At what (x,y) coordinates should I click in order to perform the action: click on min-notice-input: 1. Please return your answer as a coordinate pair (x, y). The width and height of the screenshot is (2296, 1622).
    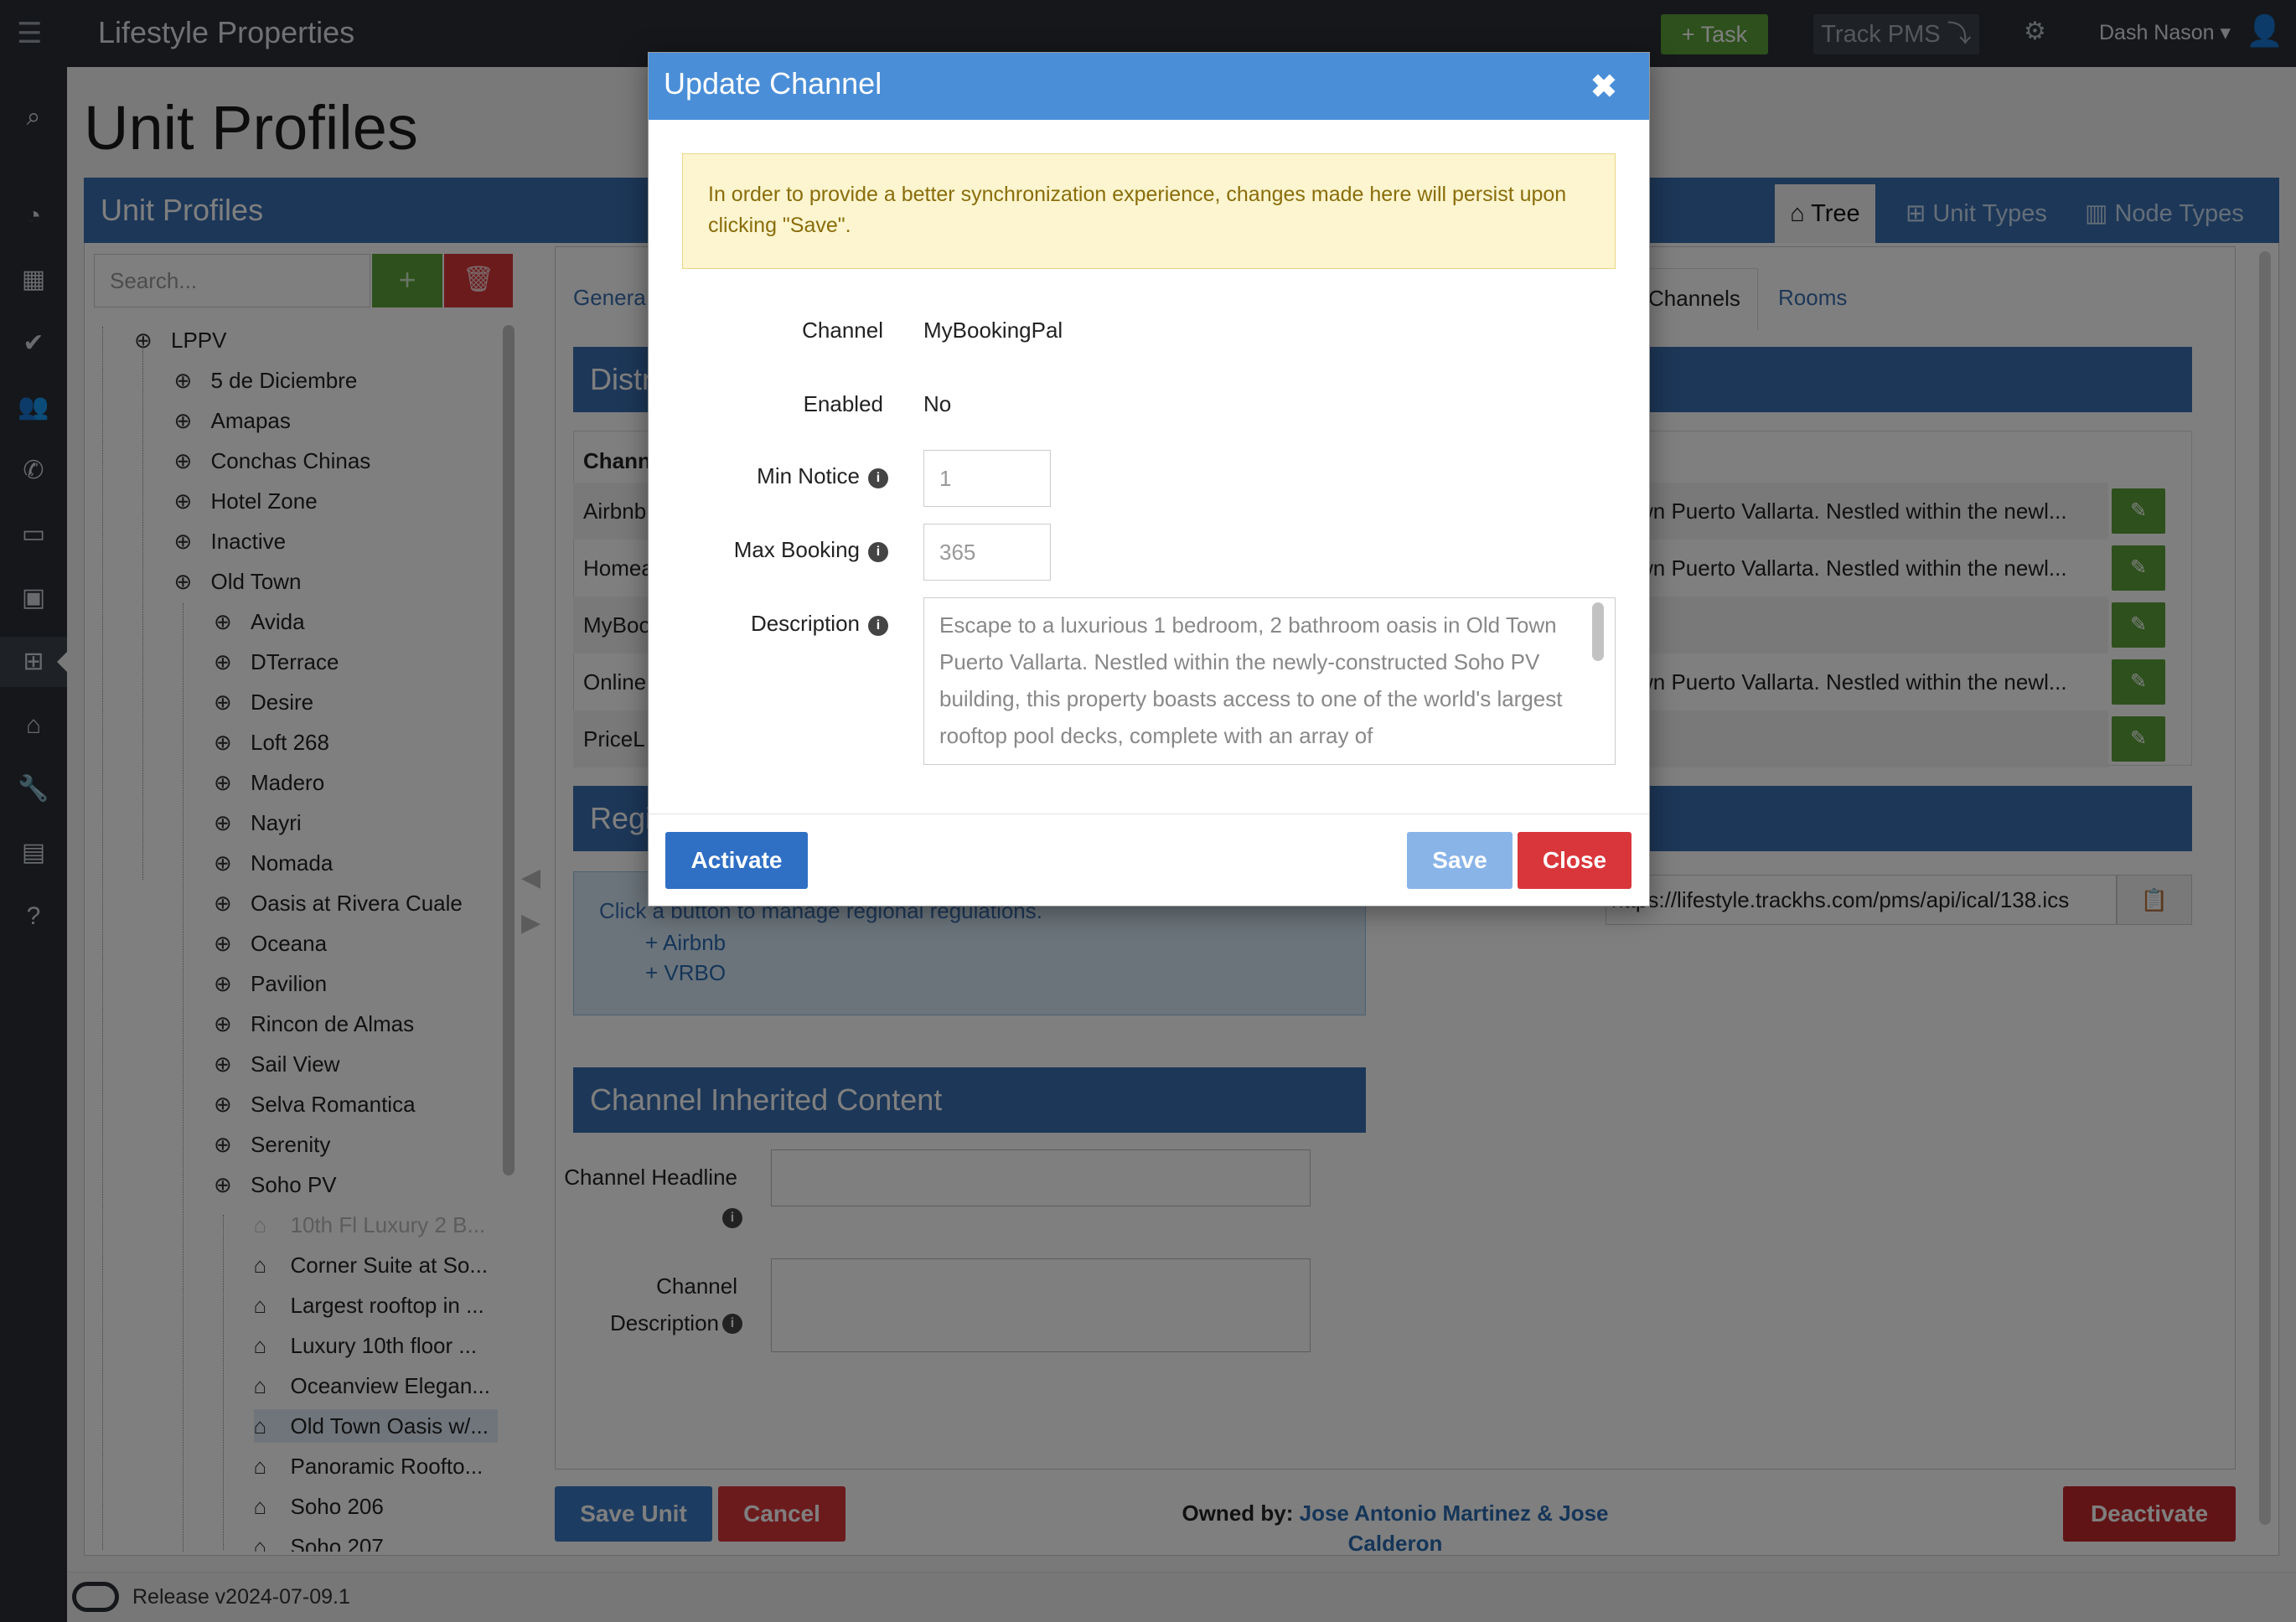
    Looking at the image, I should click on (987, 478).